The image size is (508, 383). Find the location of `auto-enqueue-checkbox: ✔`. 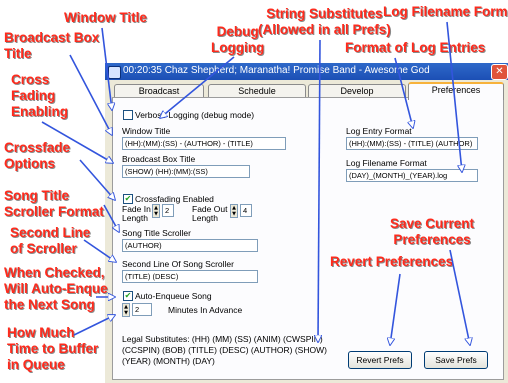

auto-enqueue-checkbox: ✔ is located at coordinates (128, 296).